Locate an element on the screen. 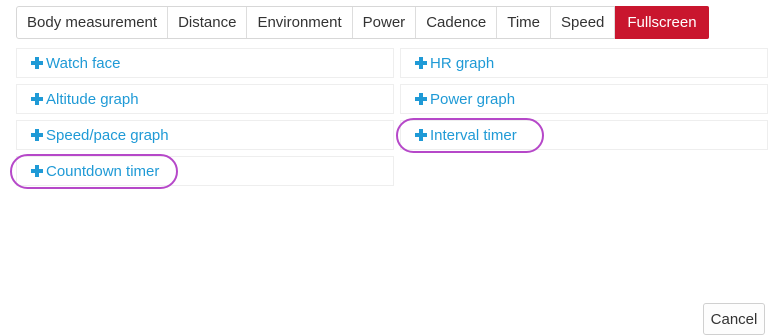 The image size is (768, 336). widget-label: HR graph is located at coordinates (462, 63).